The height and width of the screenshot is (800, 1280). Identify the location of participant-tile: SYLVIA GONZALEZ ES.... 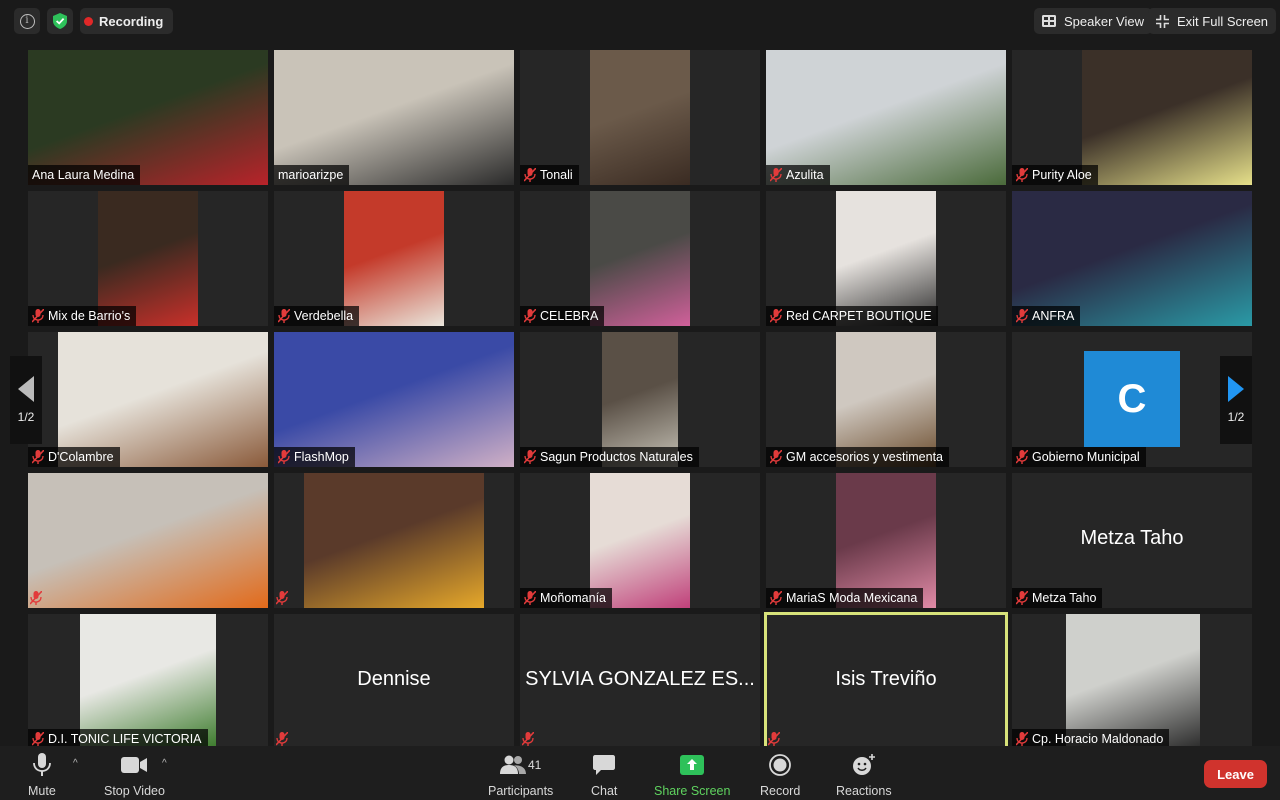
(640, 681).